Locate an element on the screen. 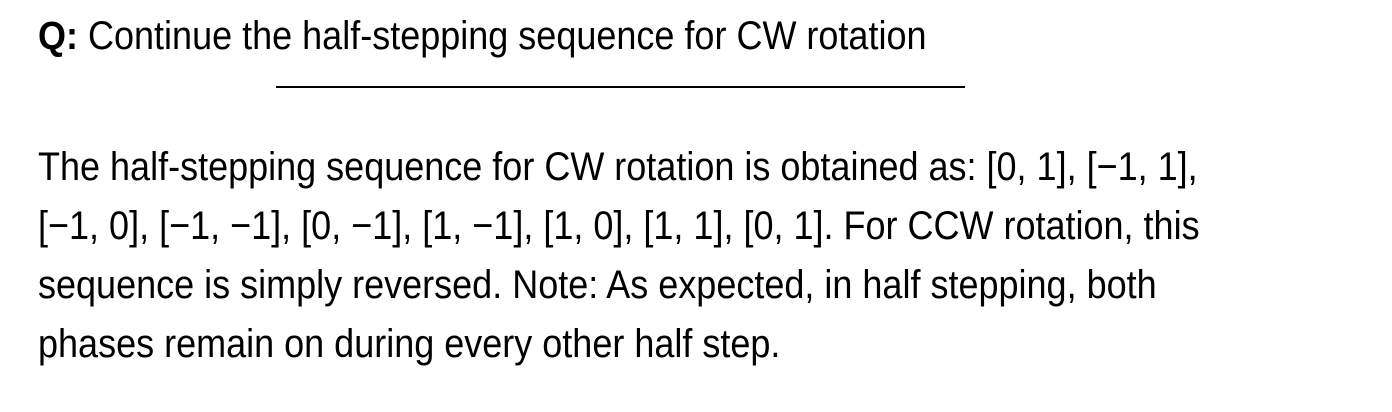 The image size is (1392, 412). answer-divider is located at coordinates (620, 87).